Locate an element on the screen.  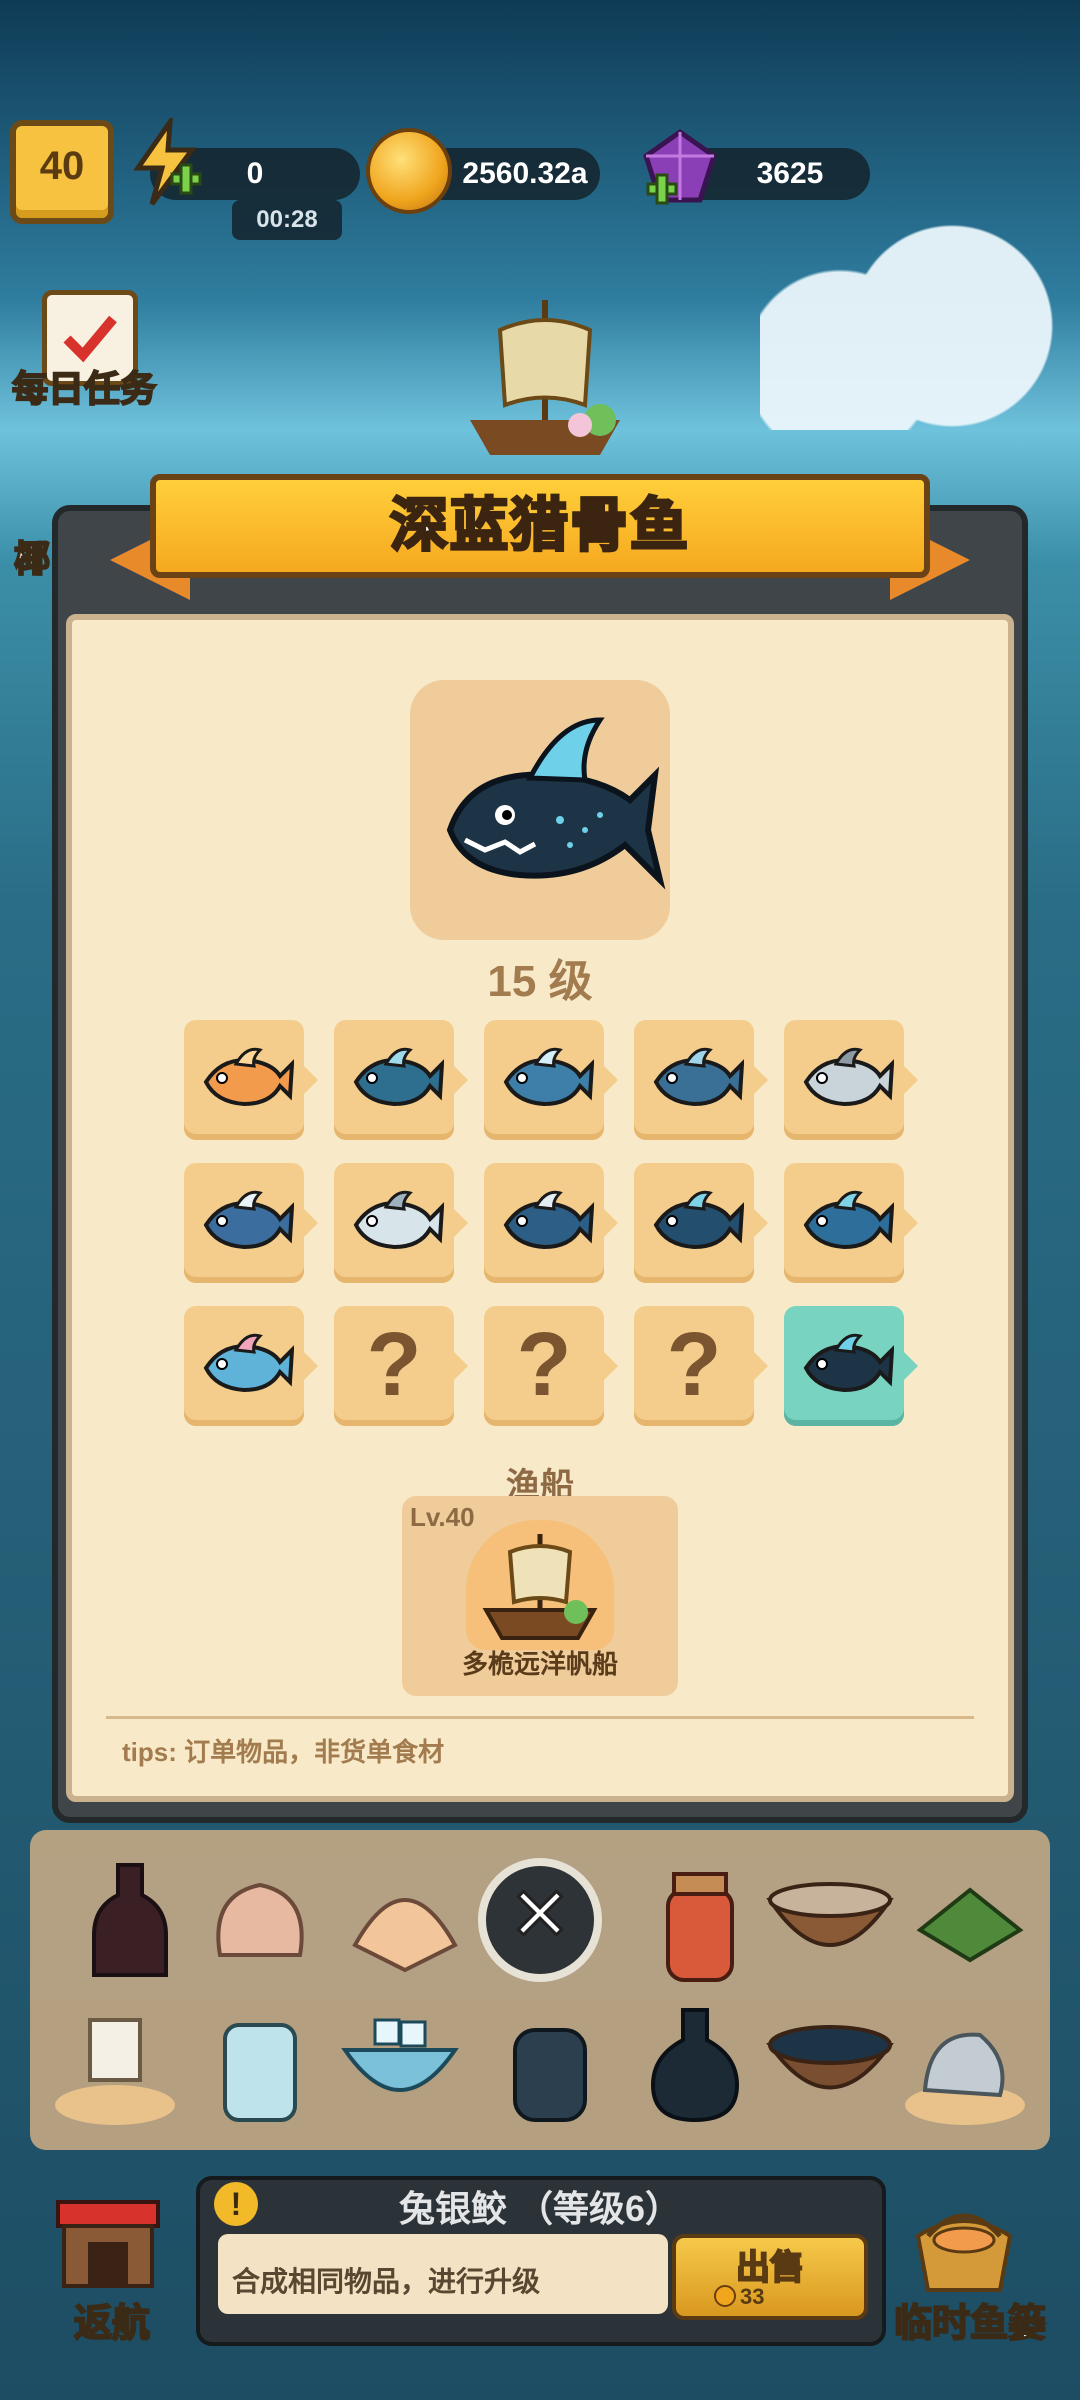
current-fish-slot is located at coordinates (851, 1366).